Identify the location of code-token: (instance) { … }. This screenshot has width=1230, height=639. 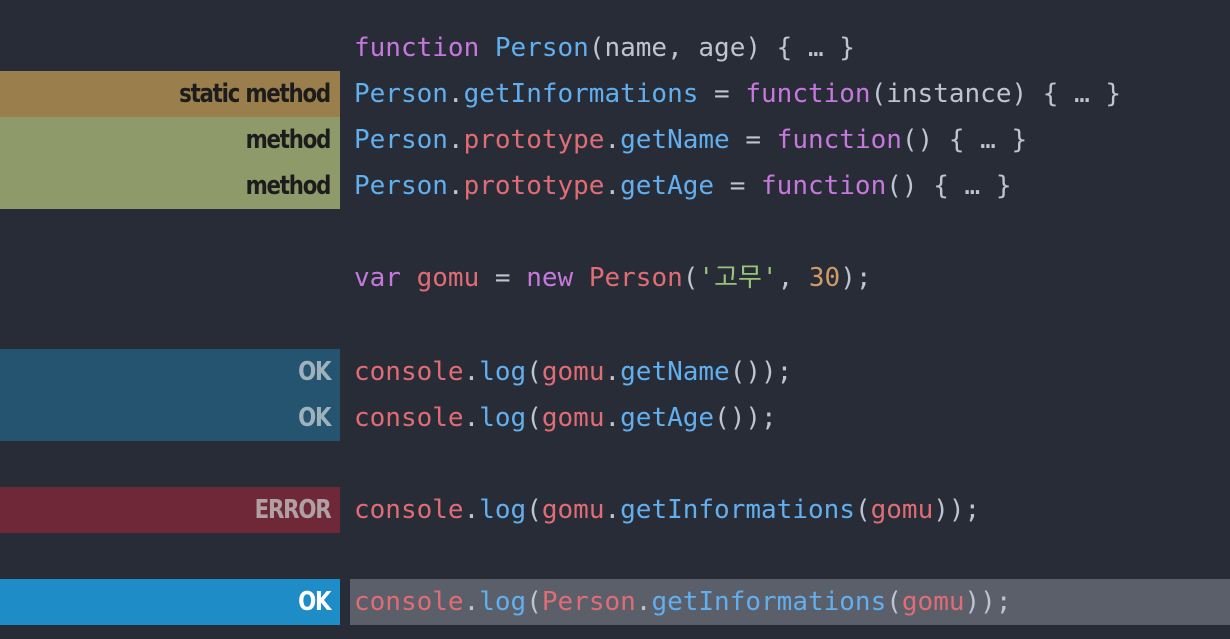
(996, 94).